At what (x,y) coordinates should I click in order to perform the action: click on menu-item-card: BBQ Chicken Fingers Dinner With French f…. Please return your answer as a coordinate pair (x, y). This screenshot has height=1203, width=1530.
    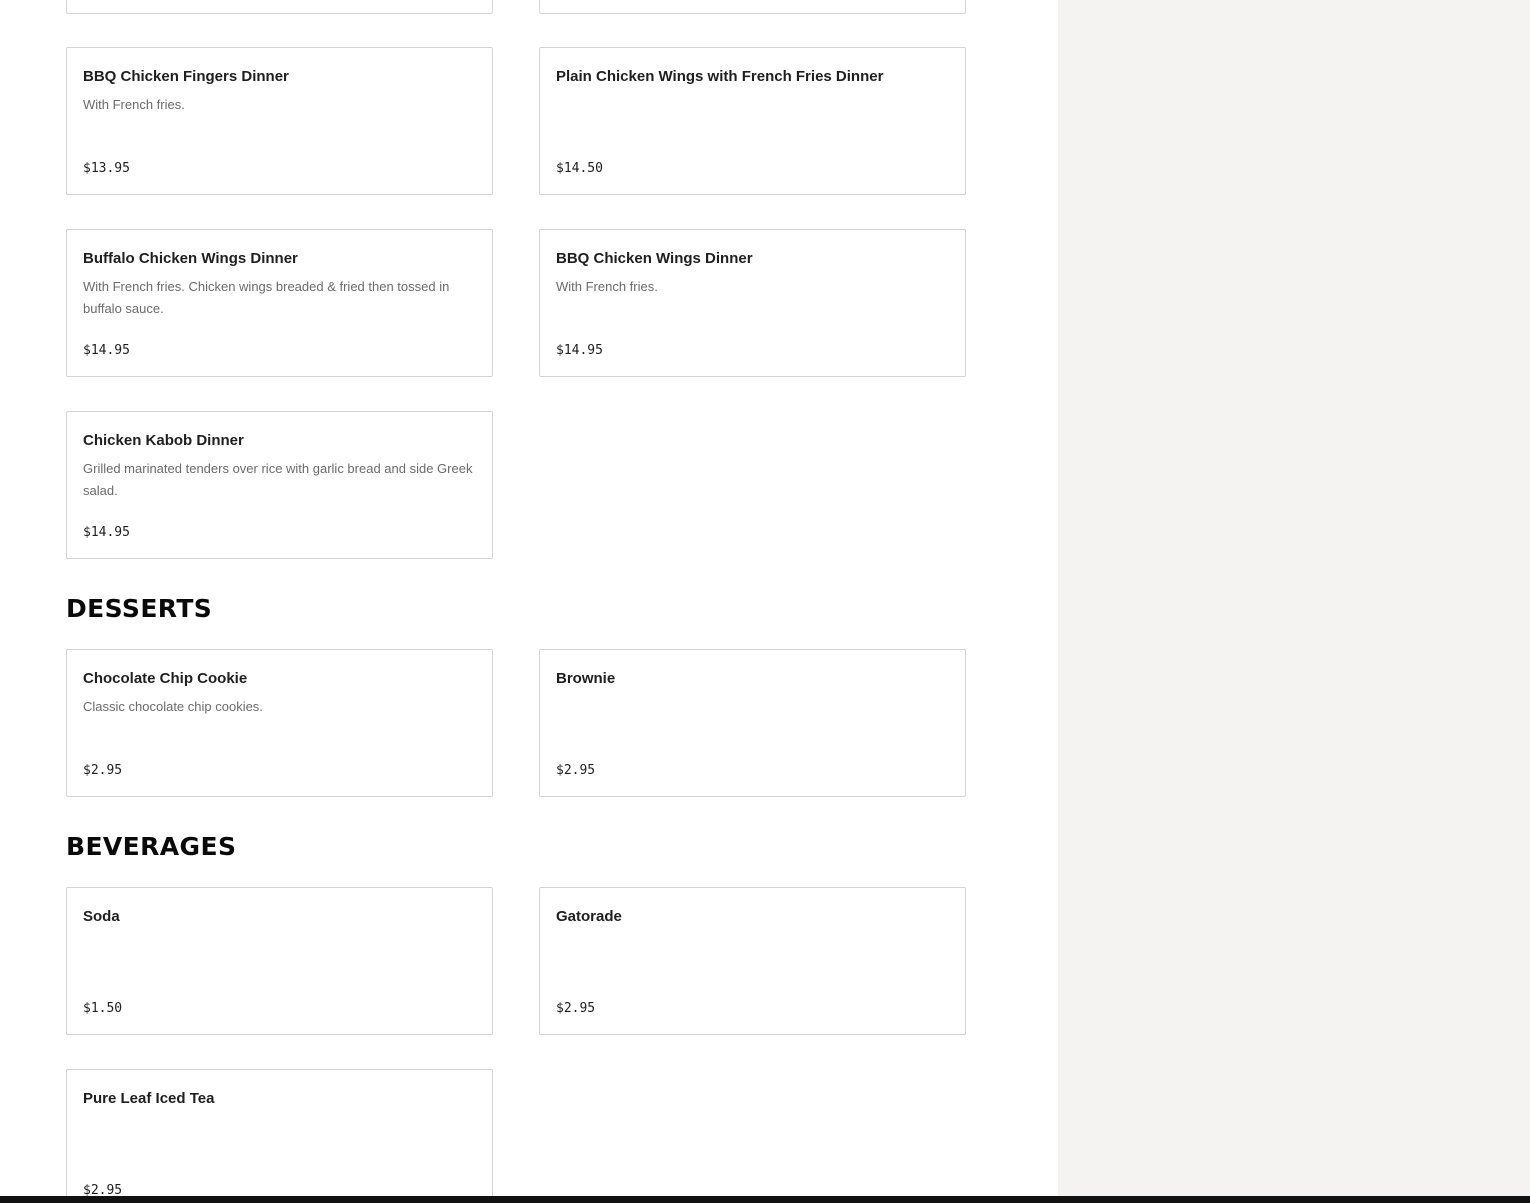
    Looking at the image, I should click on (279, 121).